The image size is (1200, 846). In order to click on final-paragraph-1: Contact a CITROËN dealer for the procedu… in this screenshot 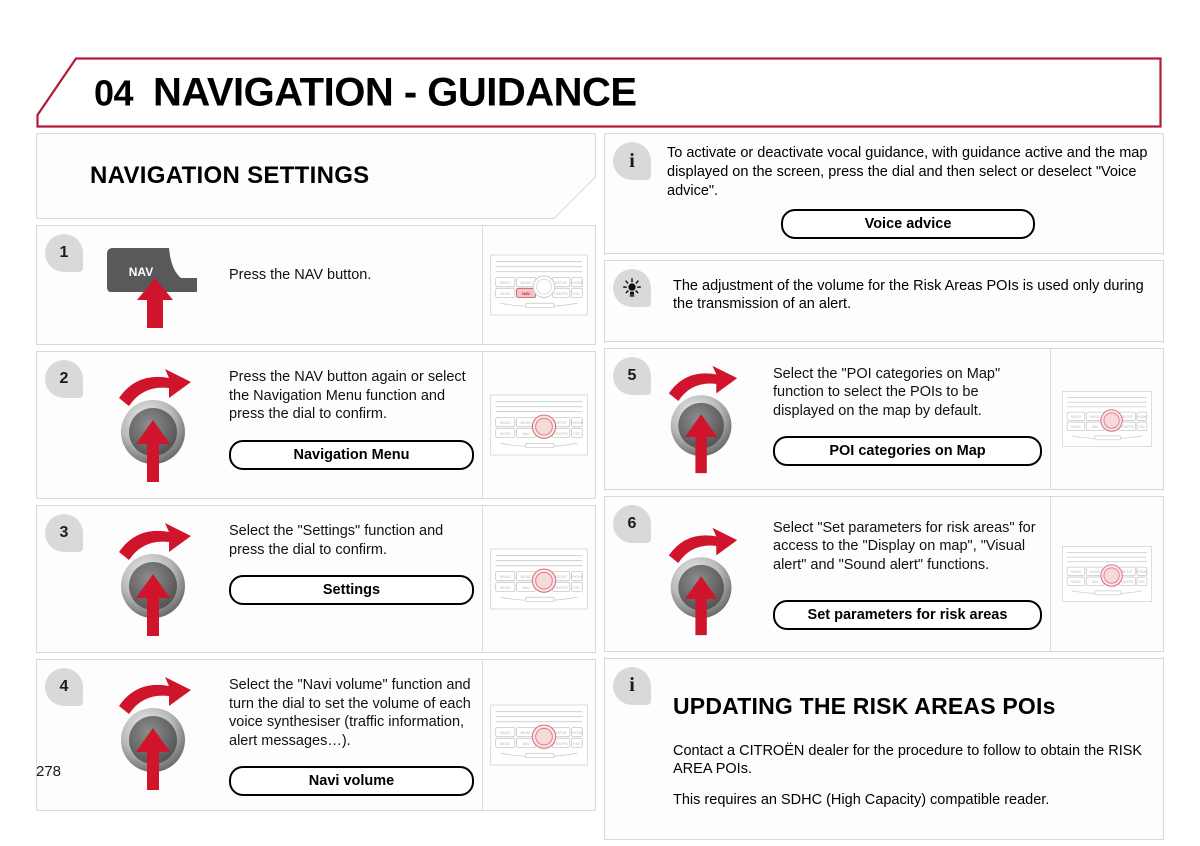, I will do `click(908, 760)`.